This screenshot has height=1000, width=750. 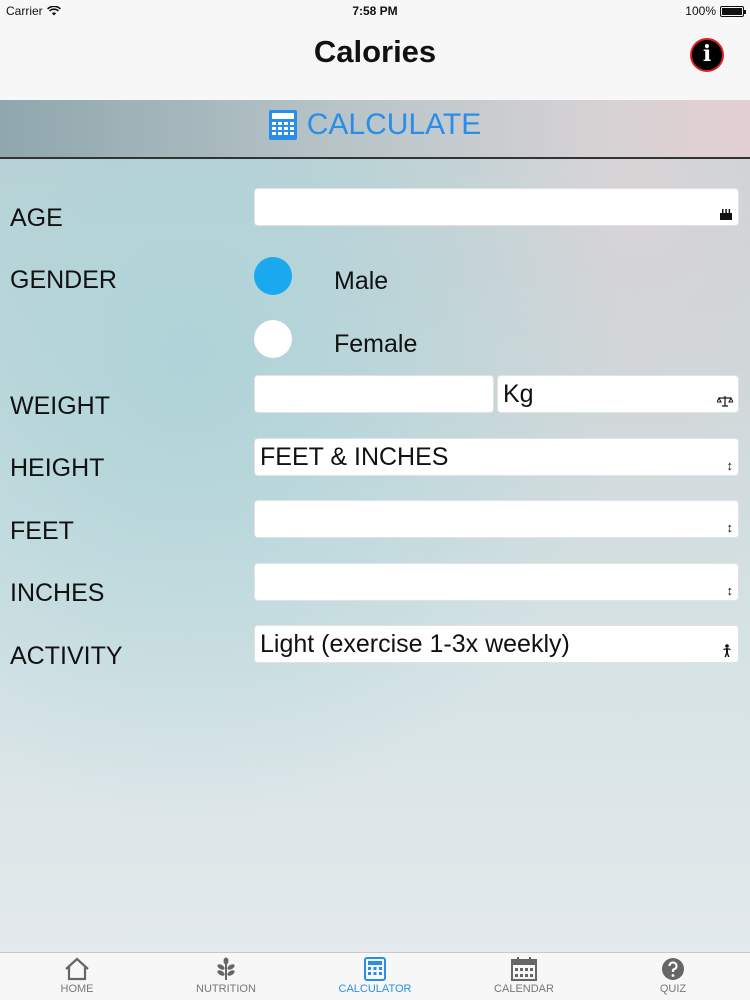 I want to click on calculate-label: CALCULATE, so click(x=394, y=124).